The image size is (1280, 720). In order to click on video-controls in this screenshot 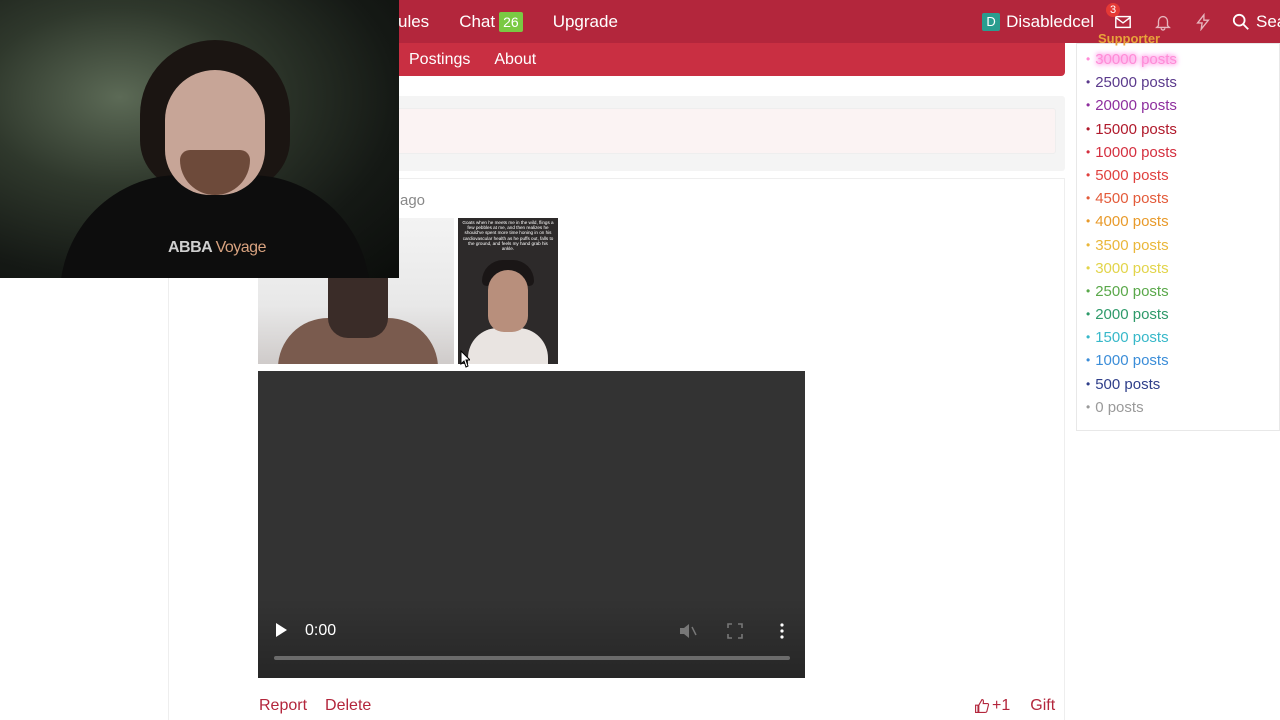, I will do `click(531, 638)`.